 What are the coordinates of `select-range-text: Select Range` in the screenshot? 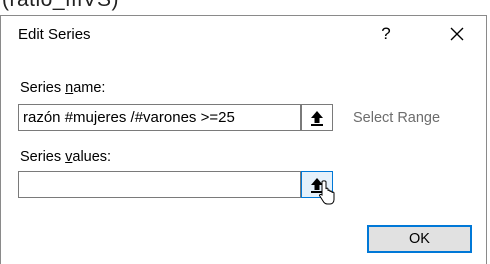 It's located at (397, 118).